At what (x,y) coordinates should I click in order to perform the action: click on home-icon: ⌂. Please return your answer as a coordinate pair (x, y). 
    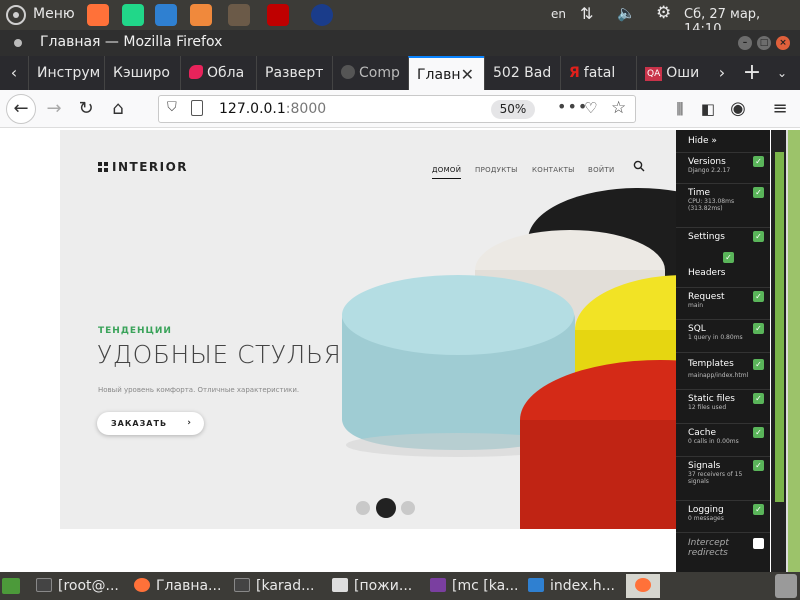
    Looking at the image, I should click on (118, 109).